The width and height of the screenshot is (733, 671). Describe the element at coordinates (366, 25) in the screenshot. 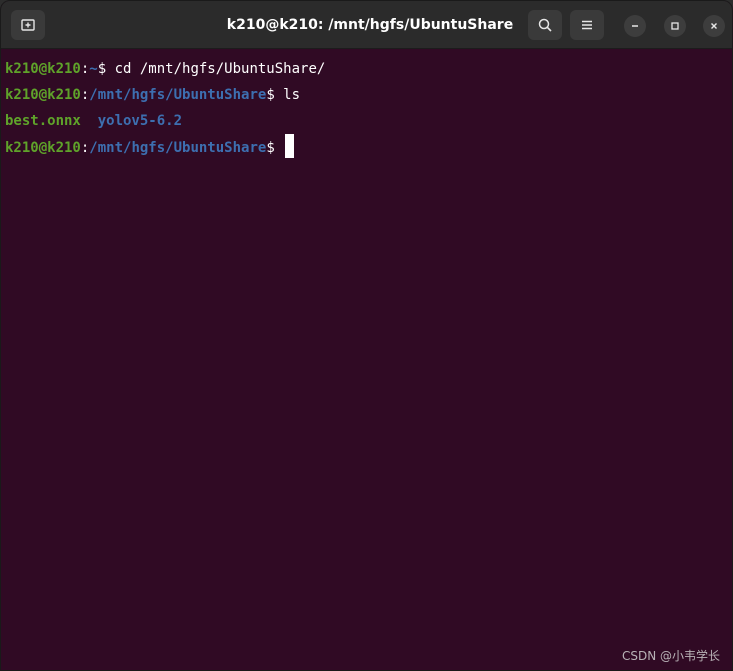

I see `title-bar: k210@k210: /mnt/hgfs/UbuntuShare` at that location.